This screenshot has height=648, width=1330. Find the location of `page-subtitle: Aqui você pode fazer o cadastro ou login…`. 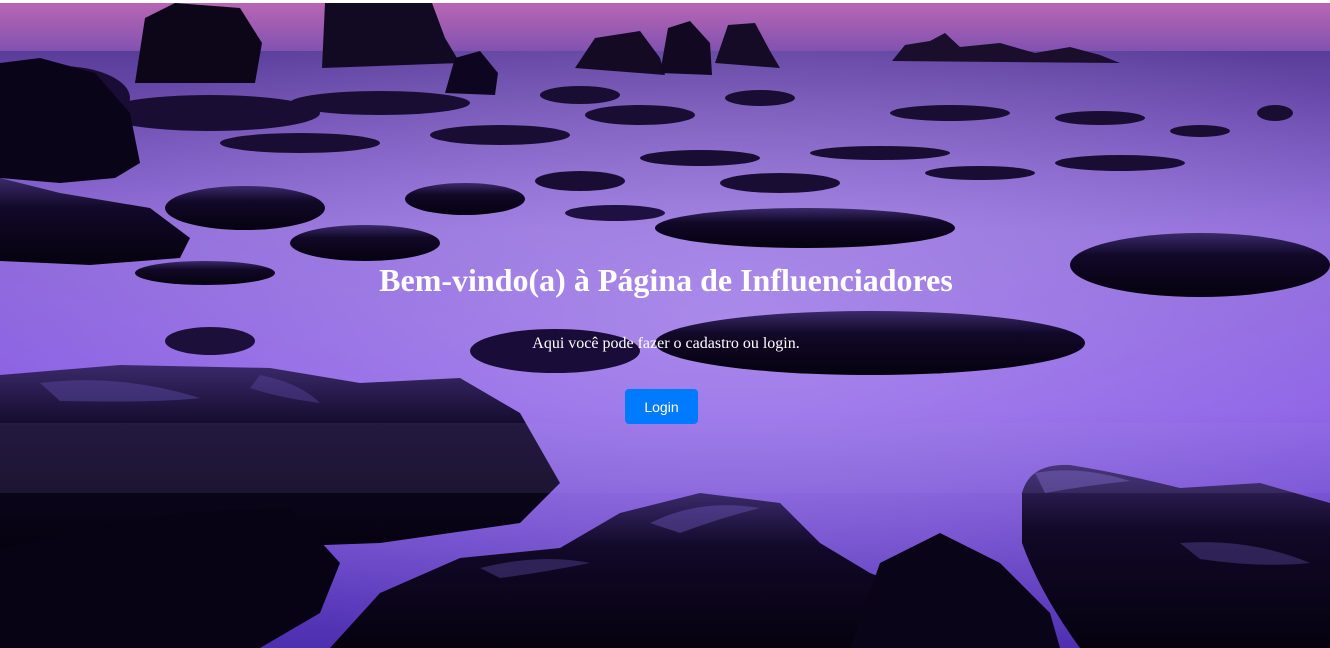

page-subtitle: Aqui você pode fazer o cadastro ou login… is located at coordinates (666, 343).